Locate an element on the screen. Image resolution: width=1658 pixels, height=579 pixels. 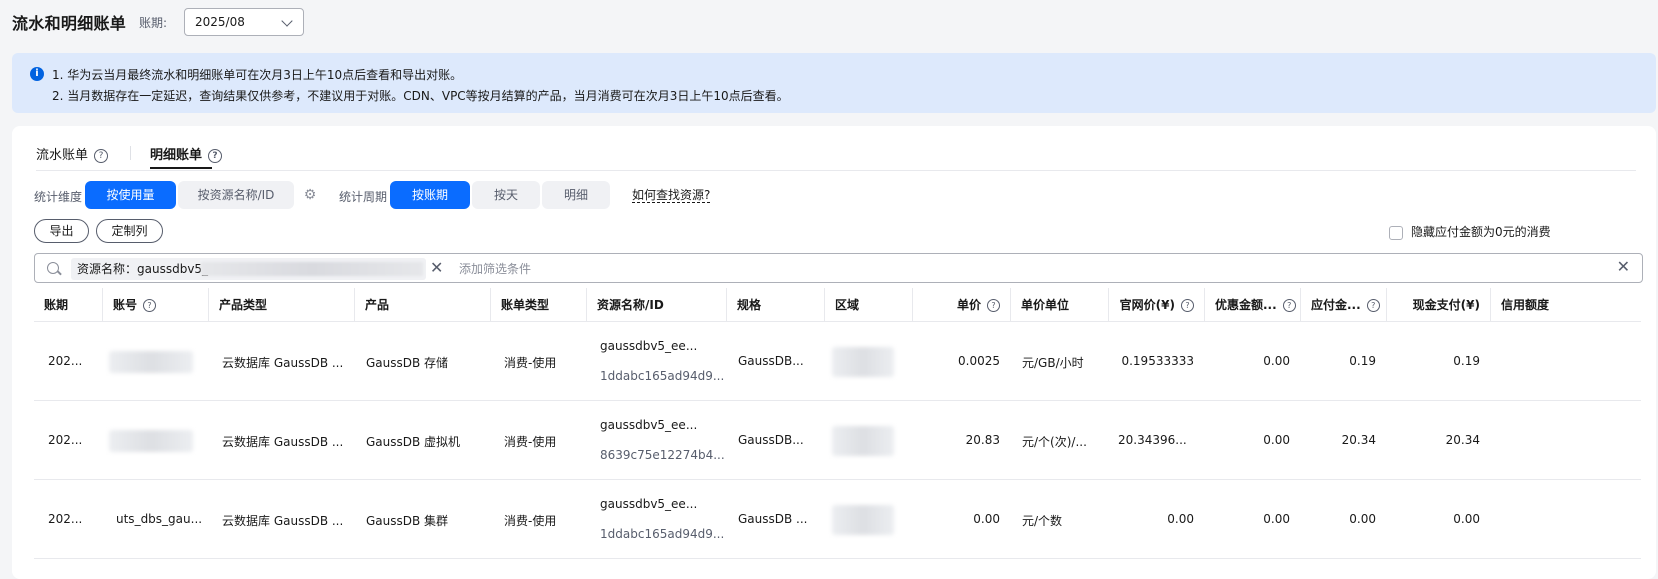
active-tab-underline is located at coordinates (181, 168).